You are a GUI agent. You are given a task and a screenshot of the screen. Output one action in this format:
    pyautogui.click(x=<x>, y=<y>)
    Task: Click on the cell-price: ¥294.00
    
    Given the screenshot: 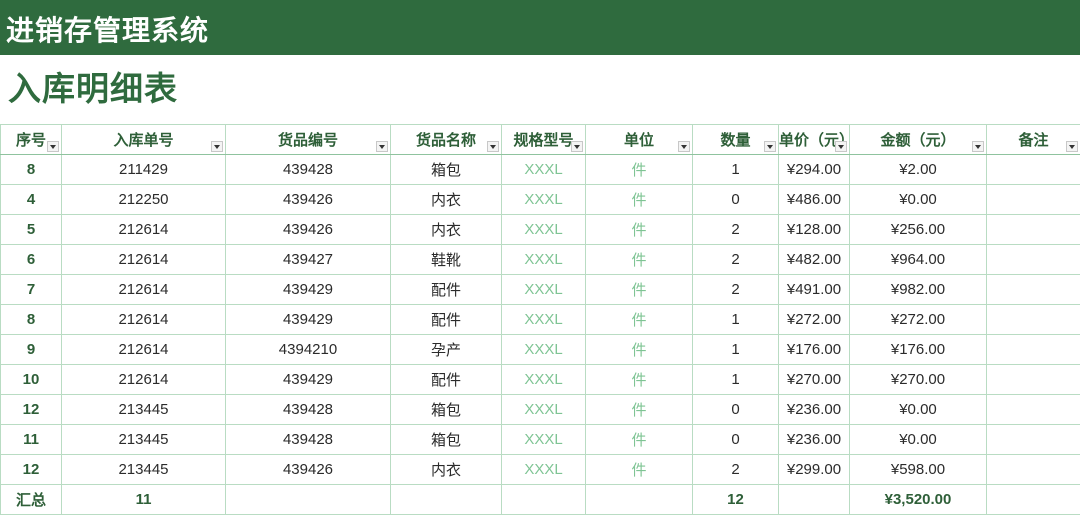 What is the action you would take?
    pyautogui.click(x=814, y=170)
    